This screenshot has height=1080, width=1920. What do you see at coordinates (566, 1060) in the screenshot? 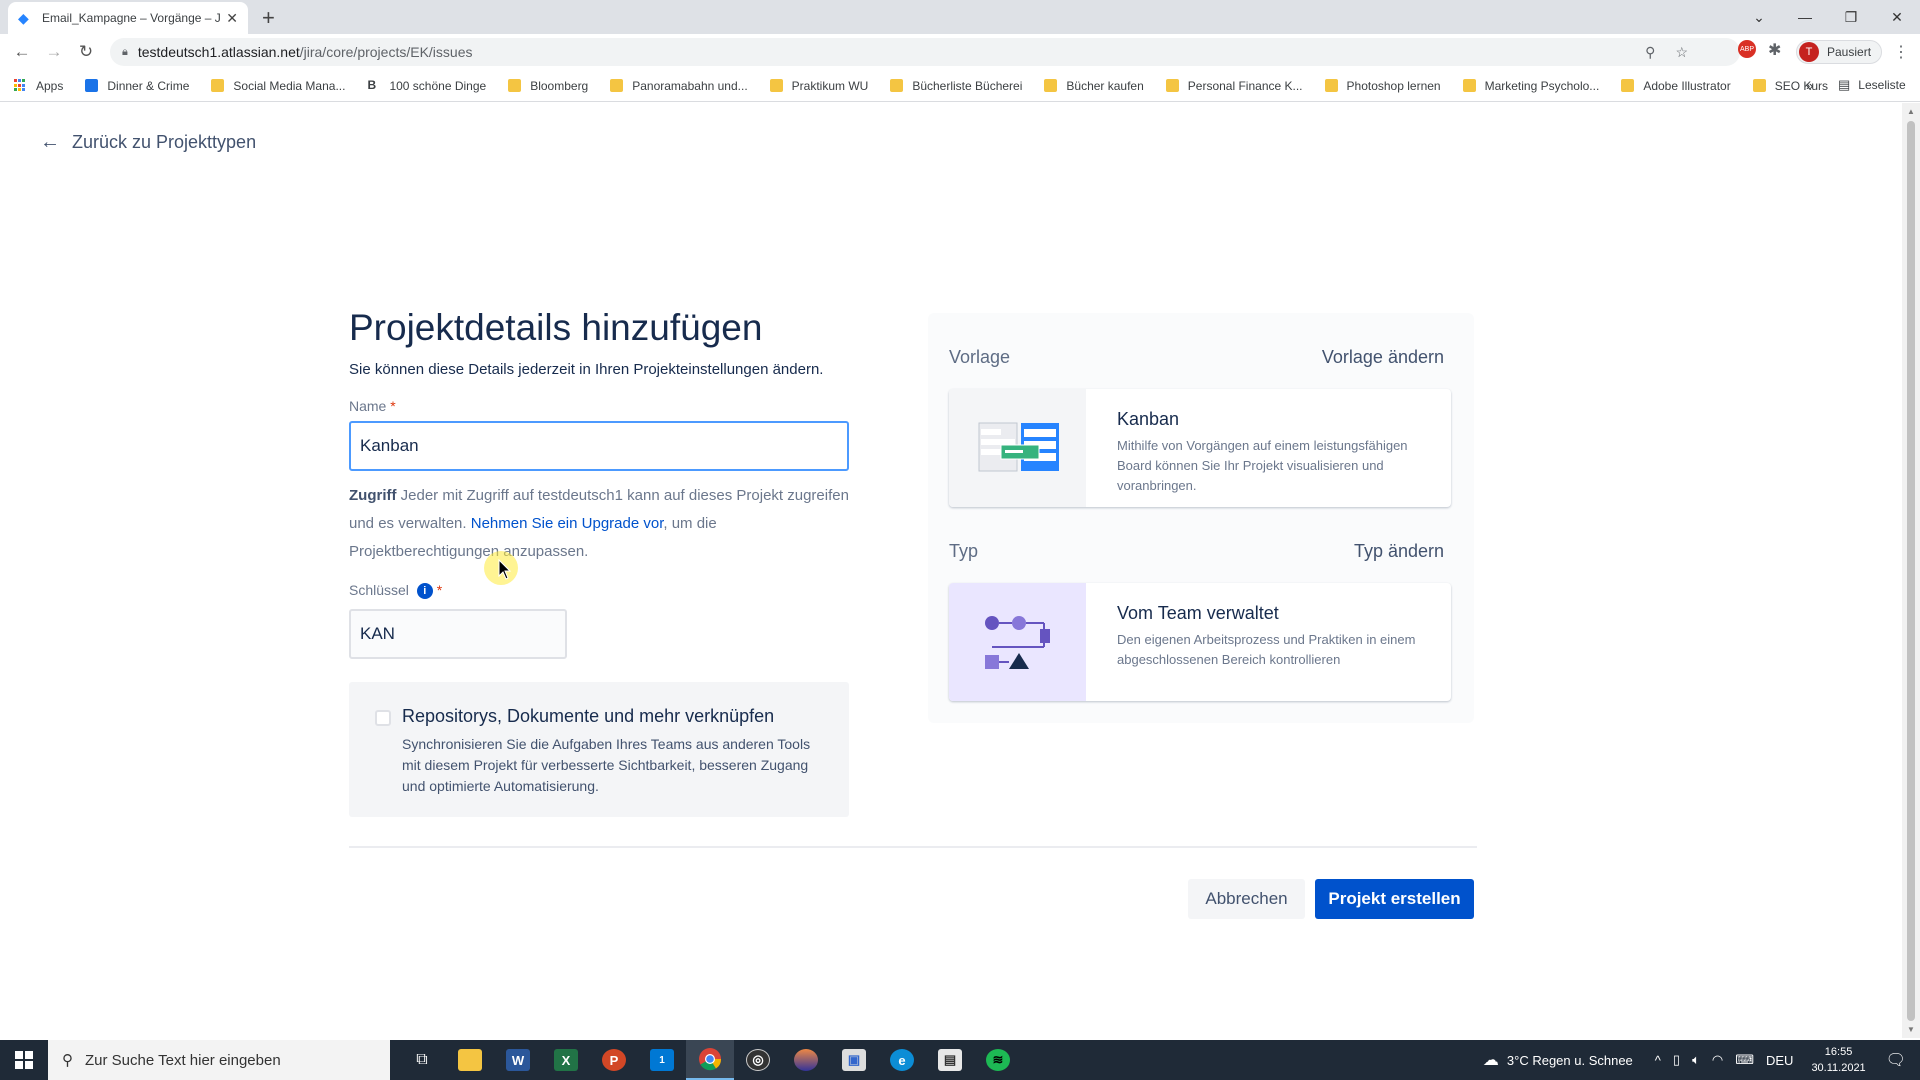
I see `excel-icon: X` at bounding box center [566, 1060].